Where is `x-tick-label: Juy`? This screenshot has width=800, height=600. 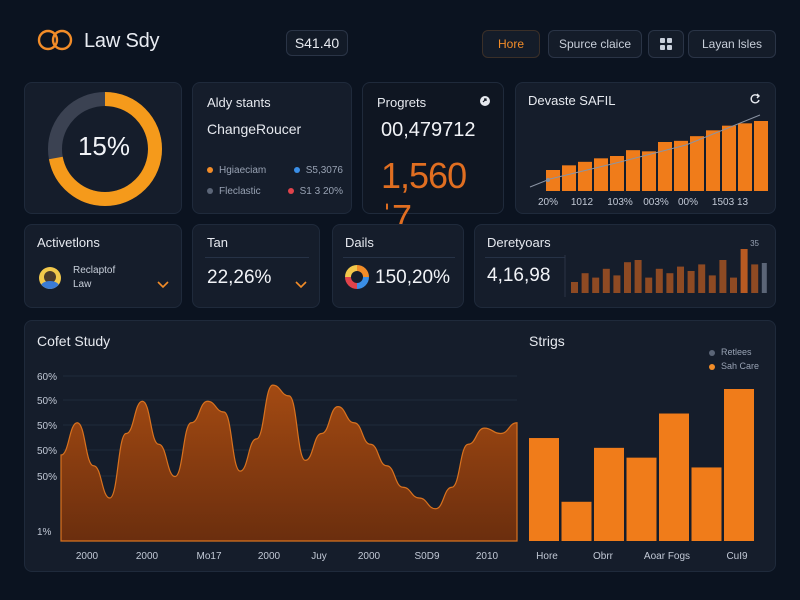 x-tick-label: Juy is located at coordinates (319, 556).